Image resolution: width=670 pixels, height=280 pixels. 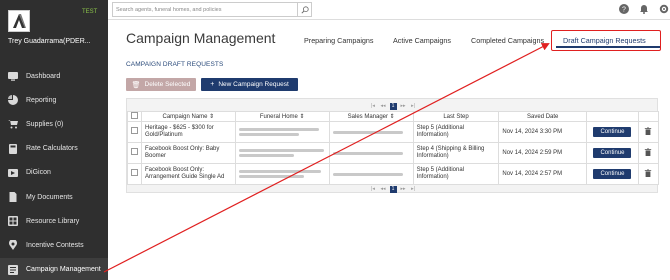 What do you see at coordinates (282, 153) in the screenshot?
I see `funeral-home-cell` at bounding box center [282, 153].